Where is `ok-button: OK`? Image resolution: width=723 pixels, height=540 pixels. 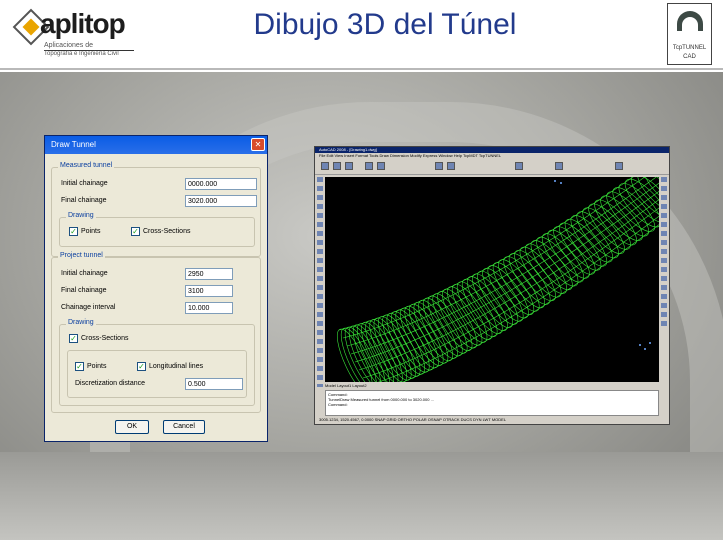 ok-button: OK is located at coordinates (132, 427).